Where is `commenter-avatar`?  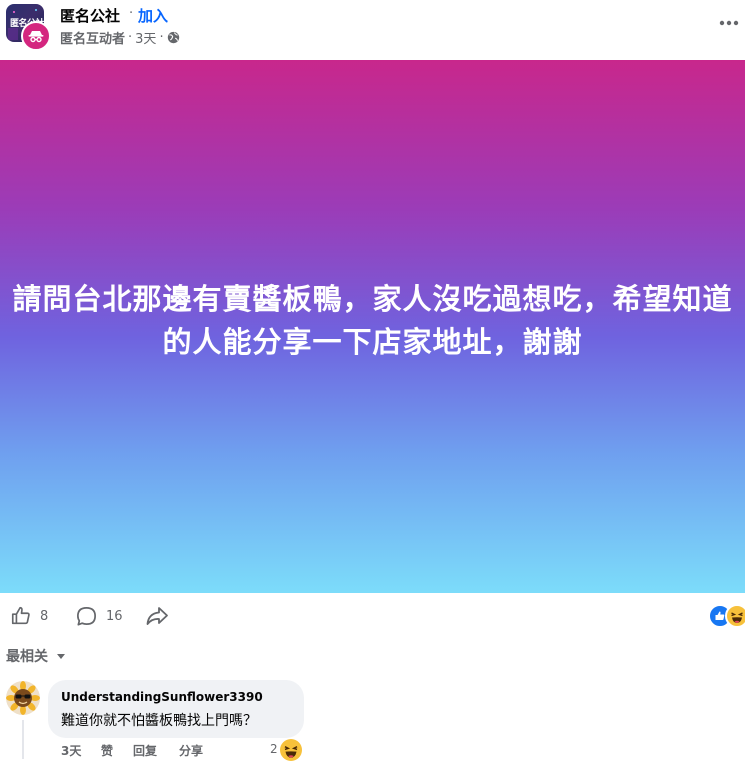
commenter-avatar is located at coordinates (23, 698).